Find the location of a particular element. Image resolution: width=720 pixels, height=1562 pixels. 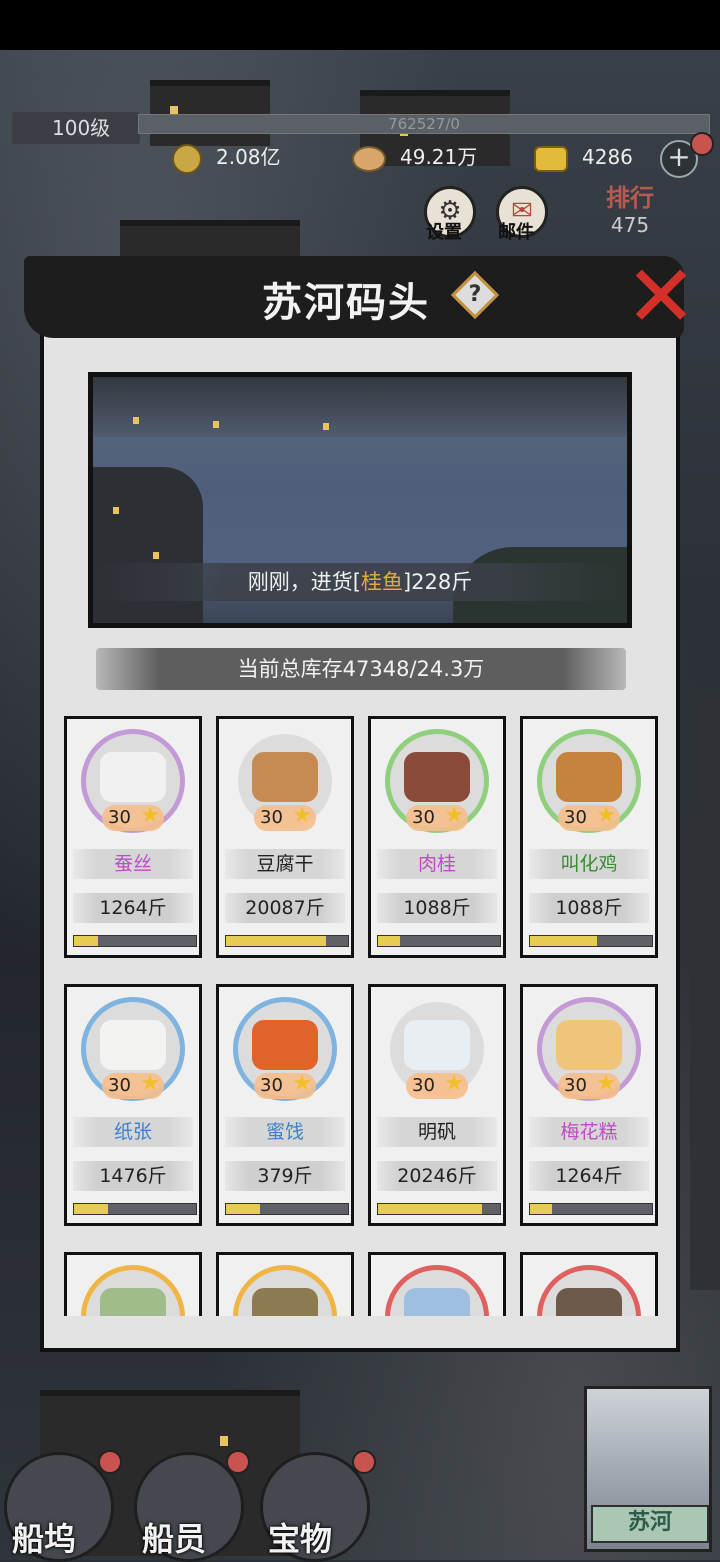

goods-quantity: 1476斤 is located at coordinates (133, 1176).